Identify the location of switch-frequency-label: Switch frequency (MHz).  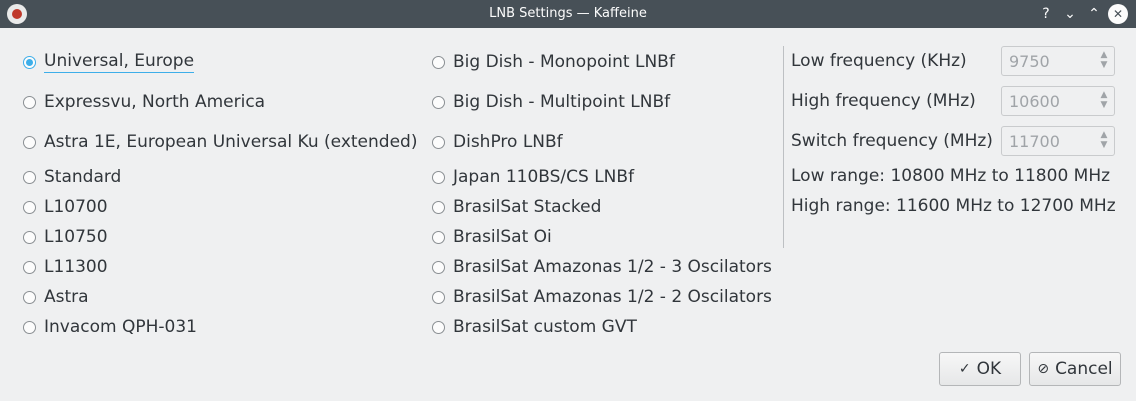
(892, 141).